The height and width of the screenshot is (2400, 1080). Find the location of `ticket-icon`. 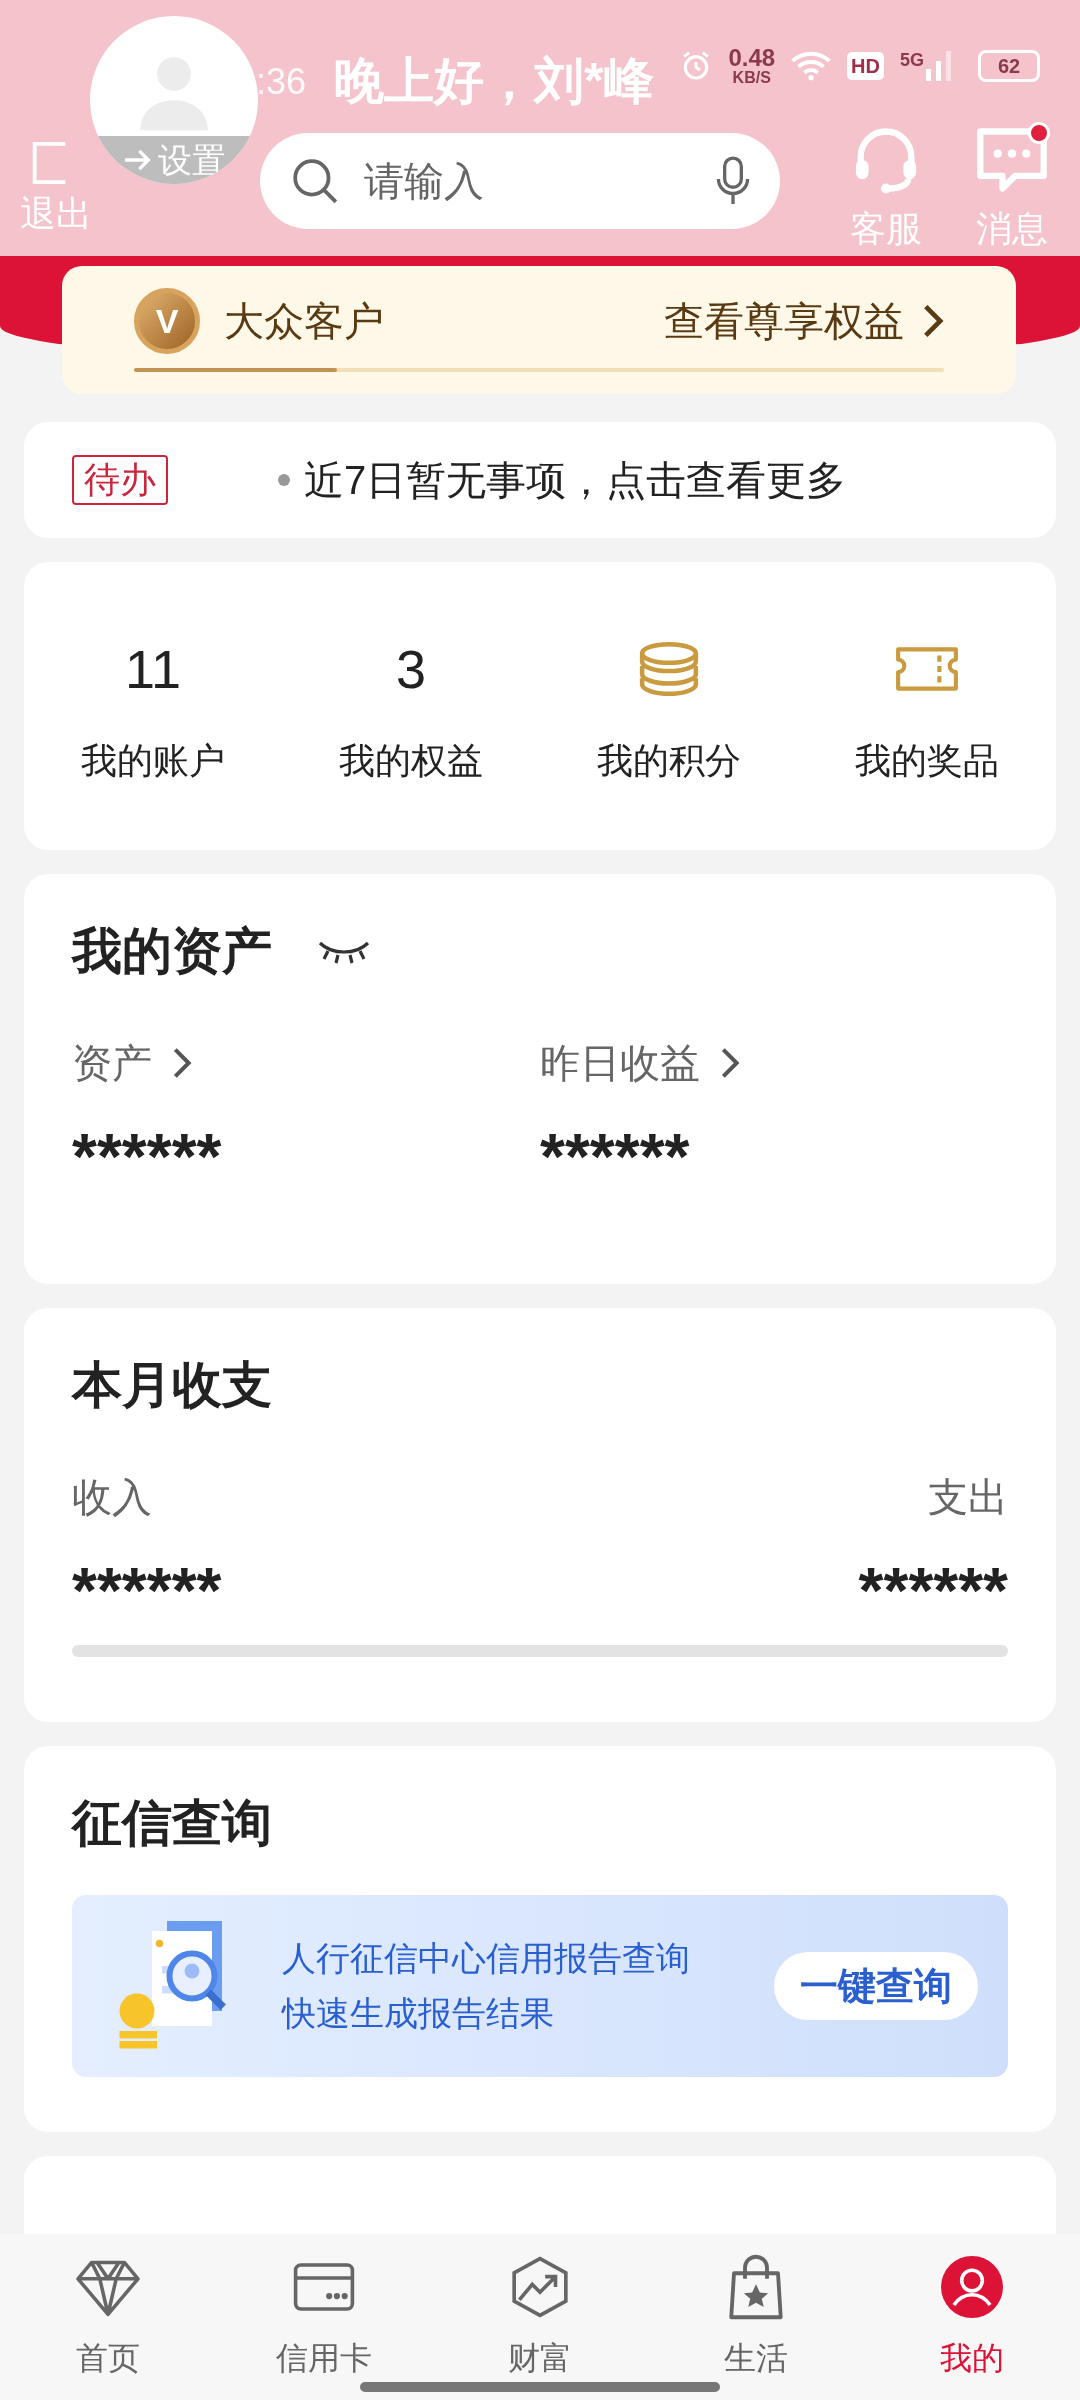

ticket-icon is located at coordinates (927, 669).